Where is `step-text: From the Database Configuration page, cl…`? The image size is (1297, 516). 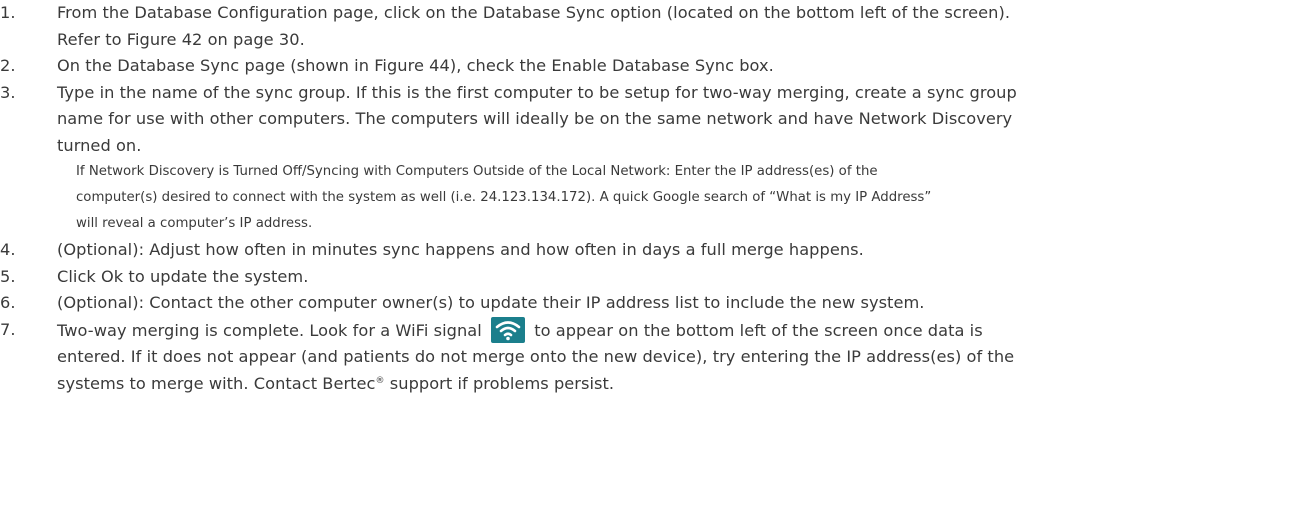 step-text: From the Database Configuration page, cl… is located at coordinates (534, 12).